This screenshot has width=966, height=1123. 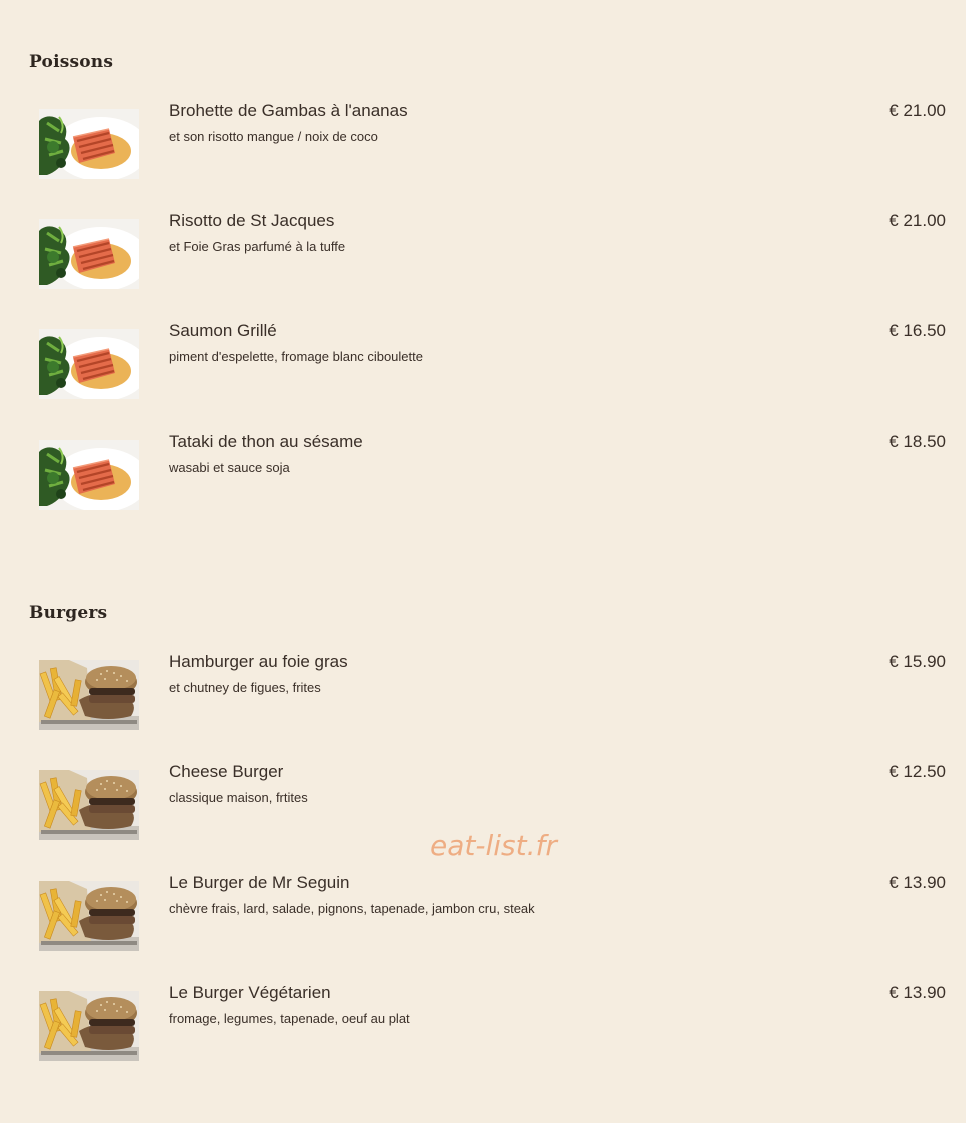 I want to click on item-name: Le Burger Végétarien, so click(x=250, y=992).